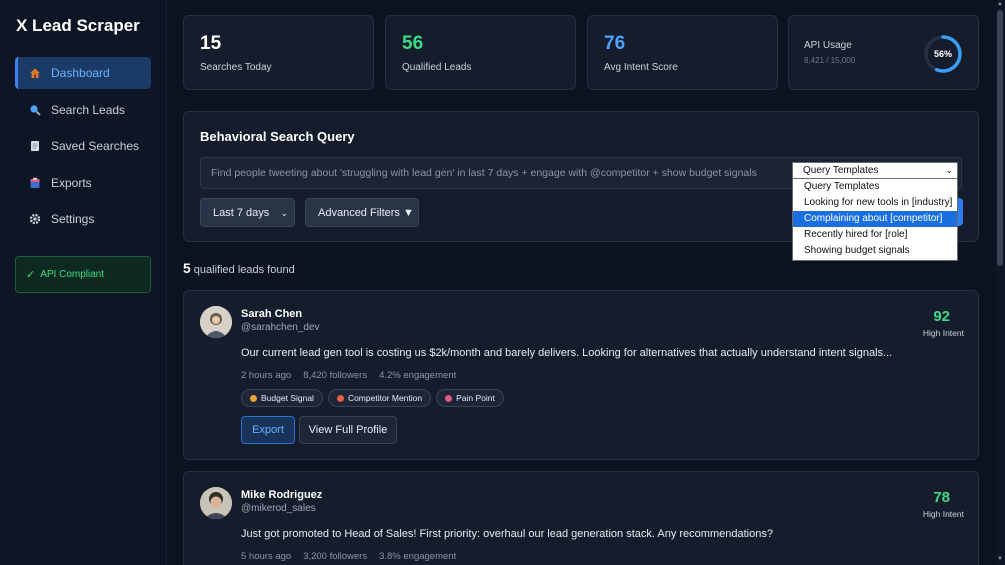  Describe the element at coordinates (236, 67) in the screenshot. I see `stat-label: Searches Today` at that location.